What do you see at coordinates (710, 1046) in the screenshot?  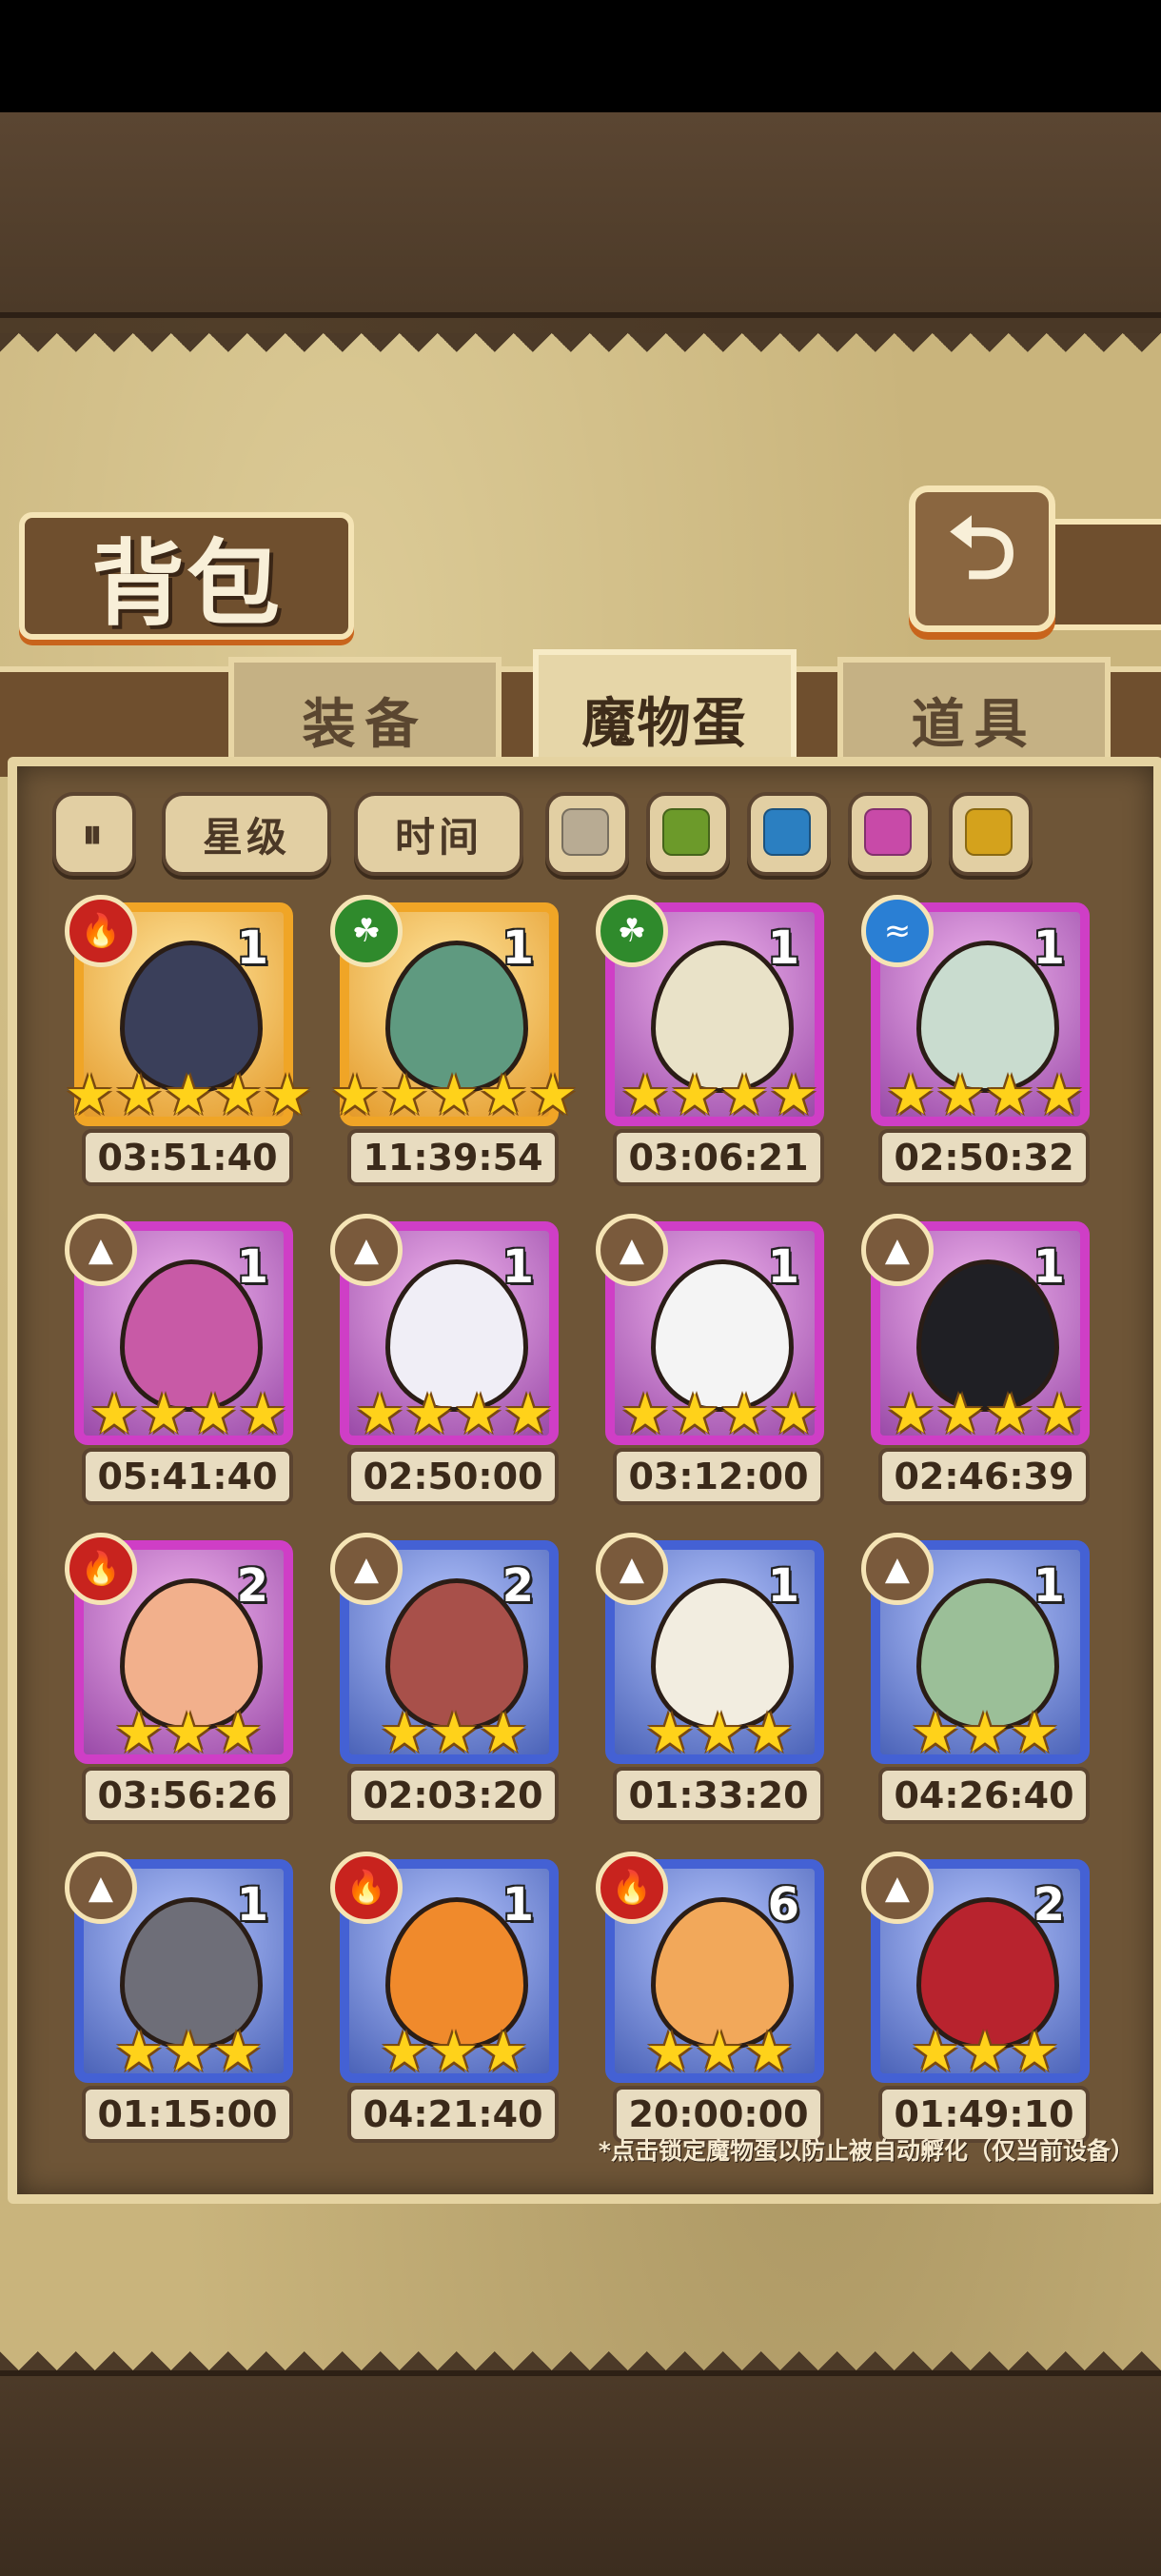 I see `egg-card: 1 ☘ ★ ★ ★ ★ 03:06:21` at bounding box center [710, 1046].